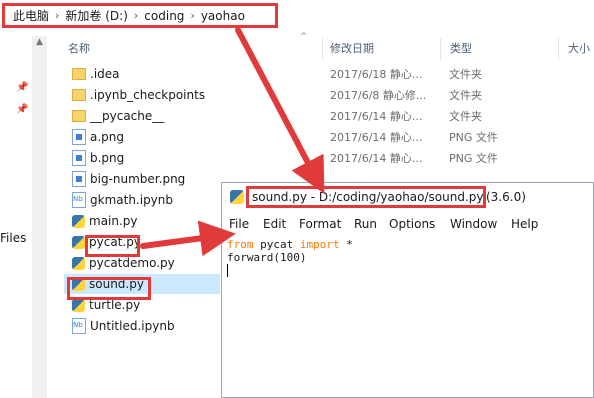  What do you see at coordinates (407, 244) in the screenshot?
I see `code-line-1: from pycat import *` at bounding box center [407, 244].